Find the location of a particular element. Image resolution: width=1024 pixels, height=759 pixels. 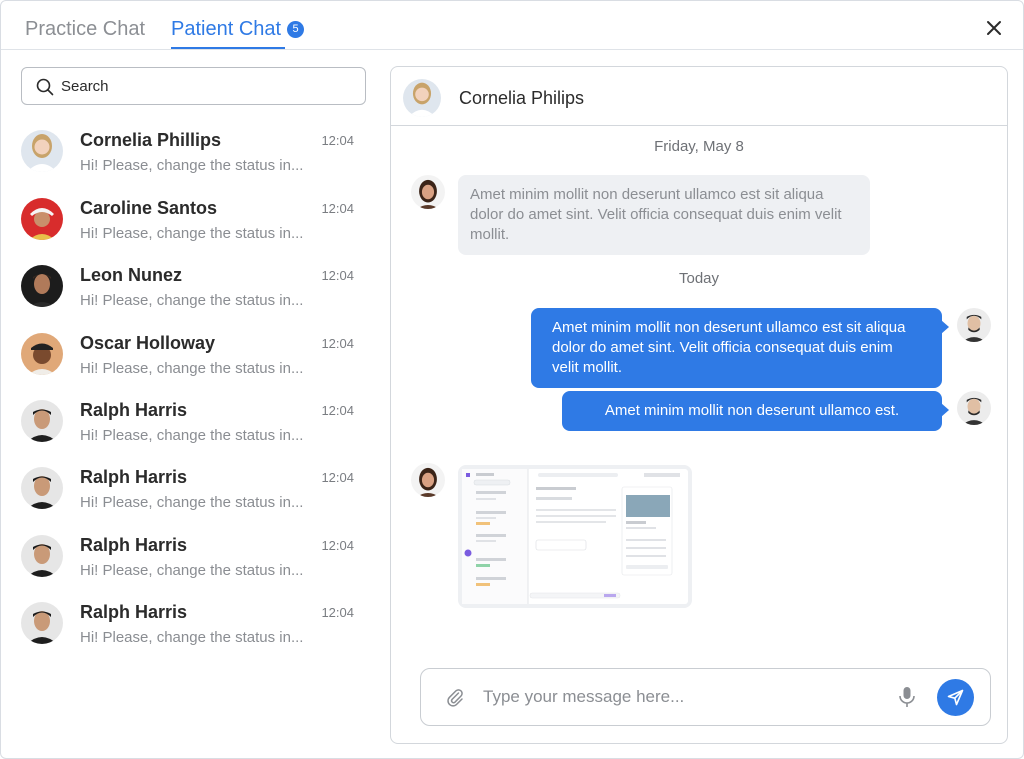

tab-practice-chat: Practice Chat is located at coordinates (85, 29).